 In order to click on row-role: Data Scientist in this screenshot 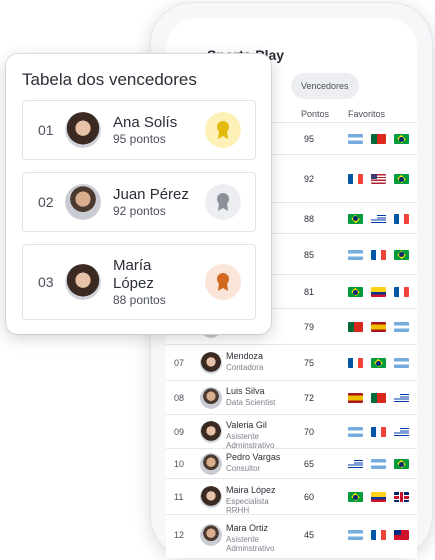, I will do `click(251, 402)`.